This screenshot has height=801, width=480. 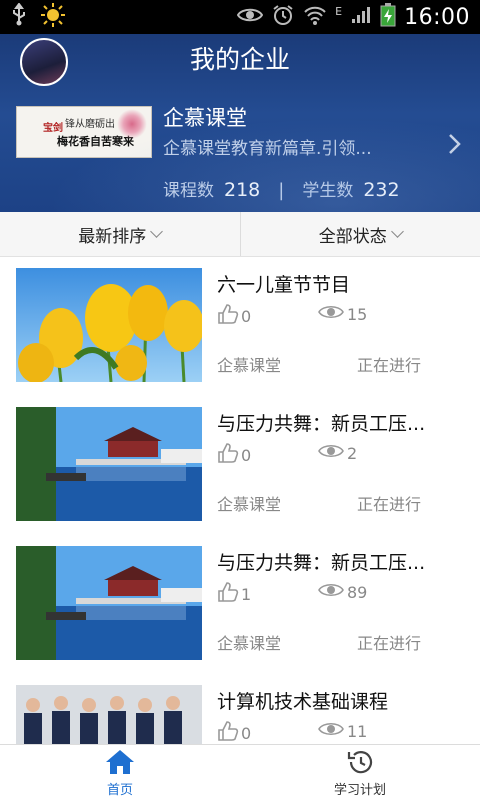 I want to click on wifi-icon, so click(x=315, y=17).